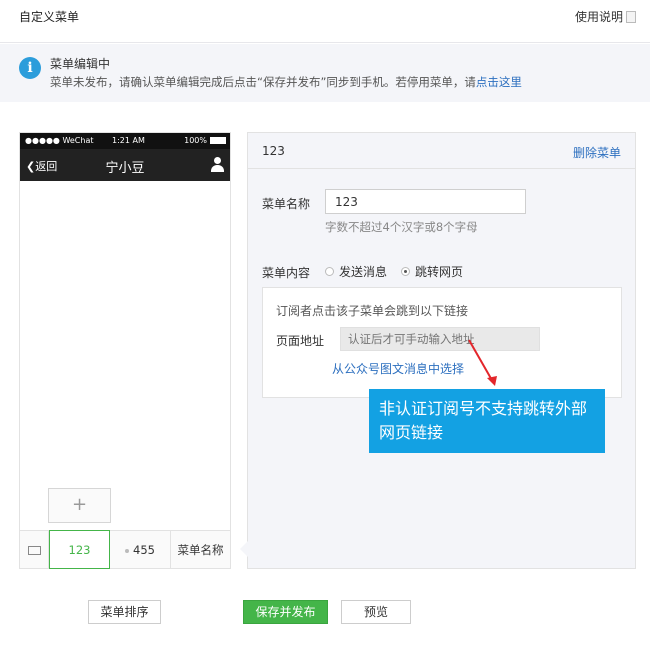 The width and height of the screenshot is (650, 651). Describe the element at coordinates (200, 550) in the screenshot. I see `menu-item-add: 菜单名称` at that location.